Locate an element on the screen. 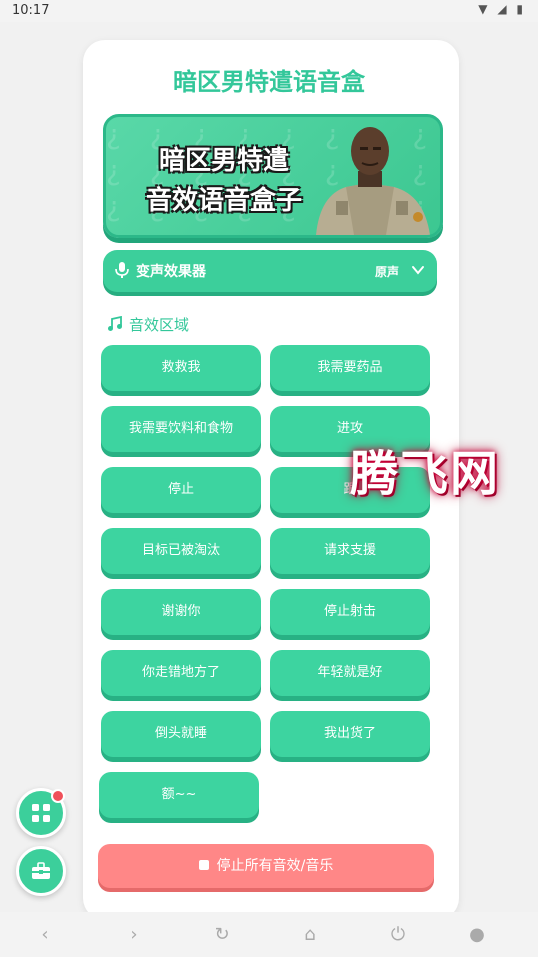 Image resolution: width=538 pixels, height=957 pixels. stop-all-button: 停止所有音效/音乐 is located at coordinates (266, 866).